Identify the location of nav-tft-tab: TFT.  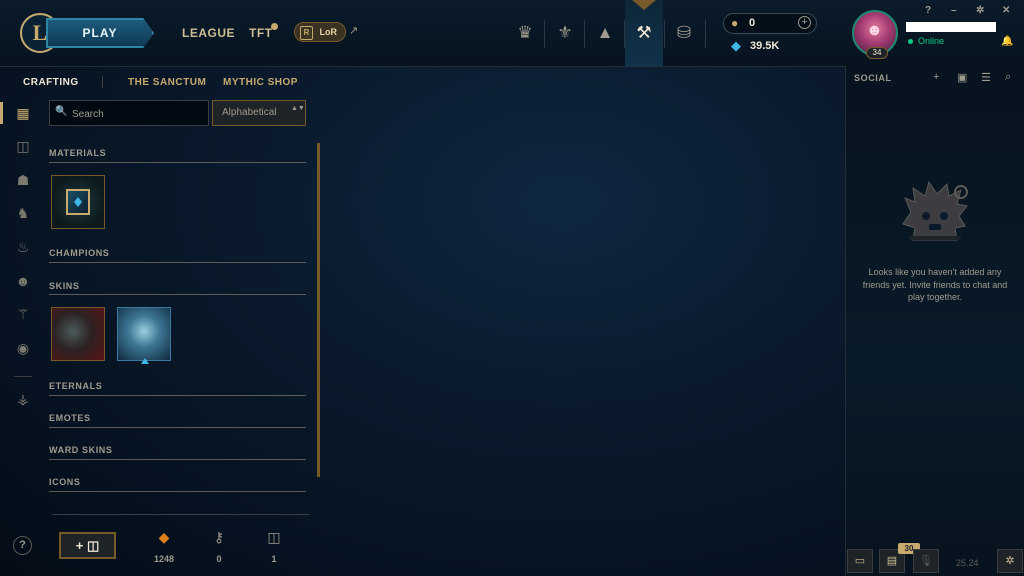
(261, 33).